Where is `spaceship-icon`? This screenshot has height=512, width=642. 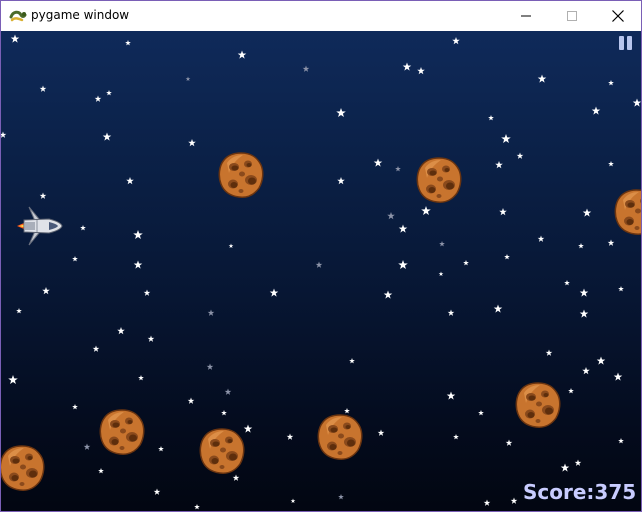 spaceship-icon is located at coordinates (40, 226).